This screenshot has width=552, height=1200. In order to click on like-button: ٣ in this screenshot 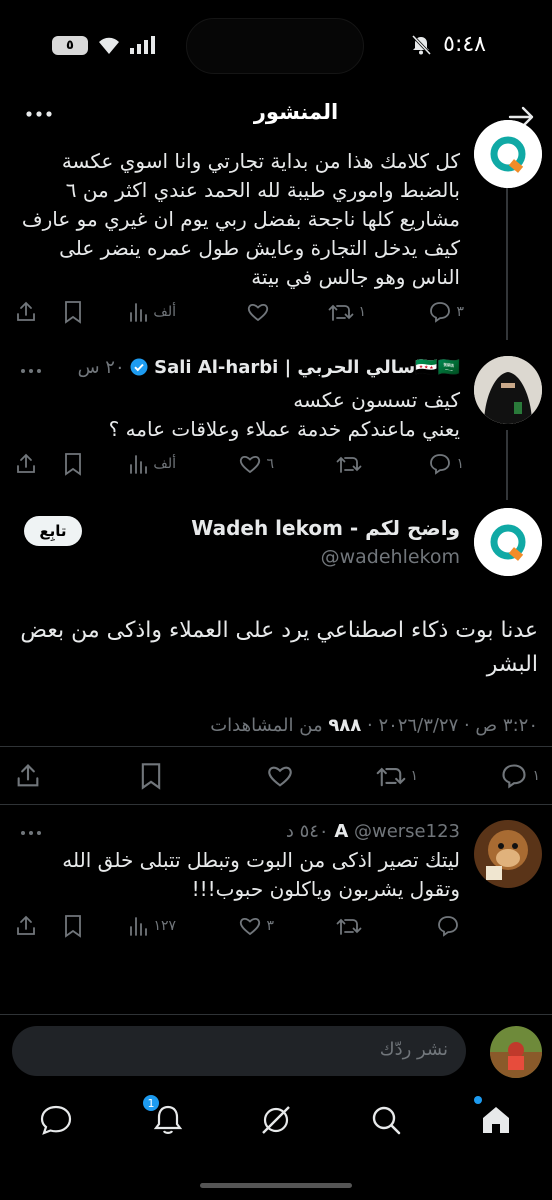, I will do `click(256, 926)`.